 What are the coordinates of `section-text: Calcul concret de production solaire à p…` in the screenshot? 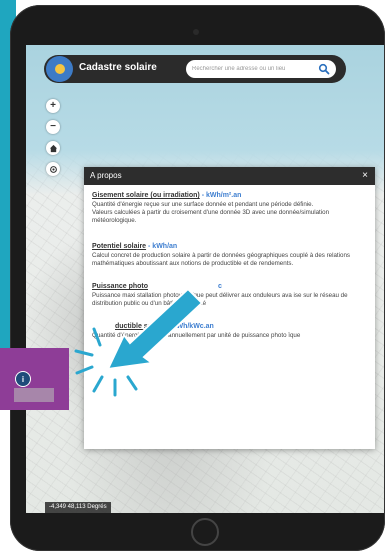 It's located at (221, 259).